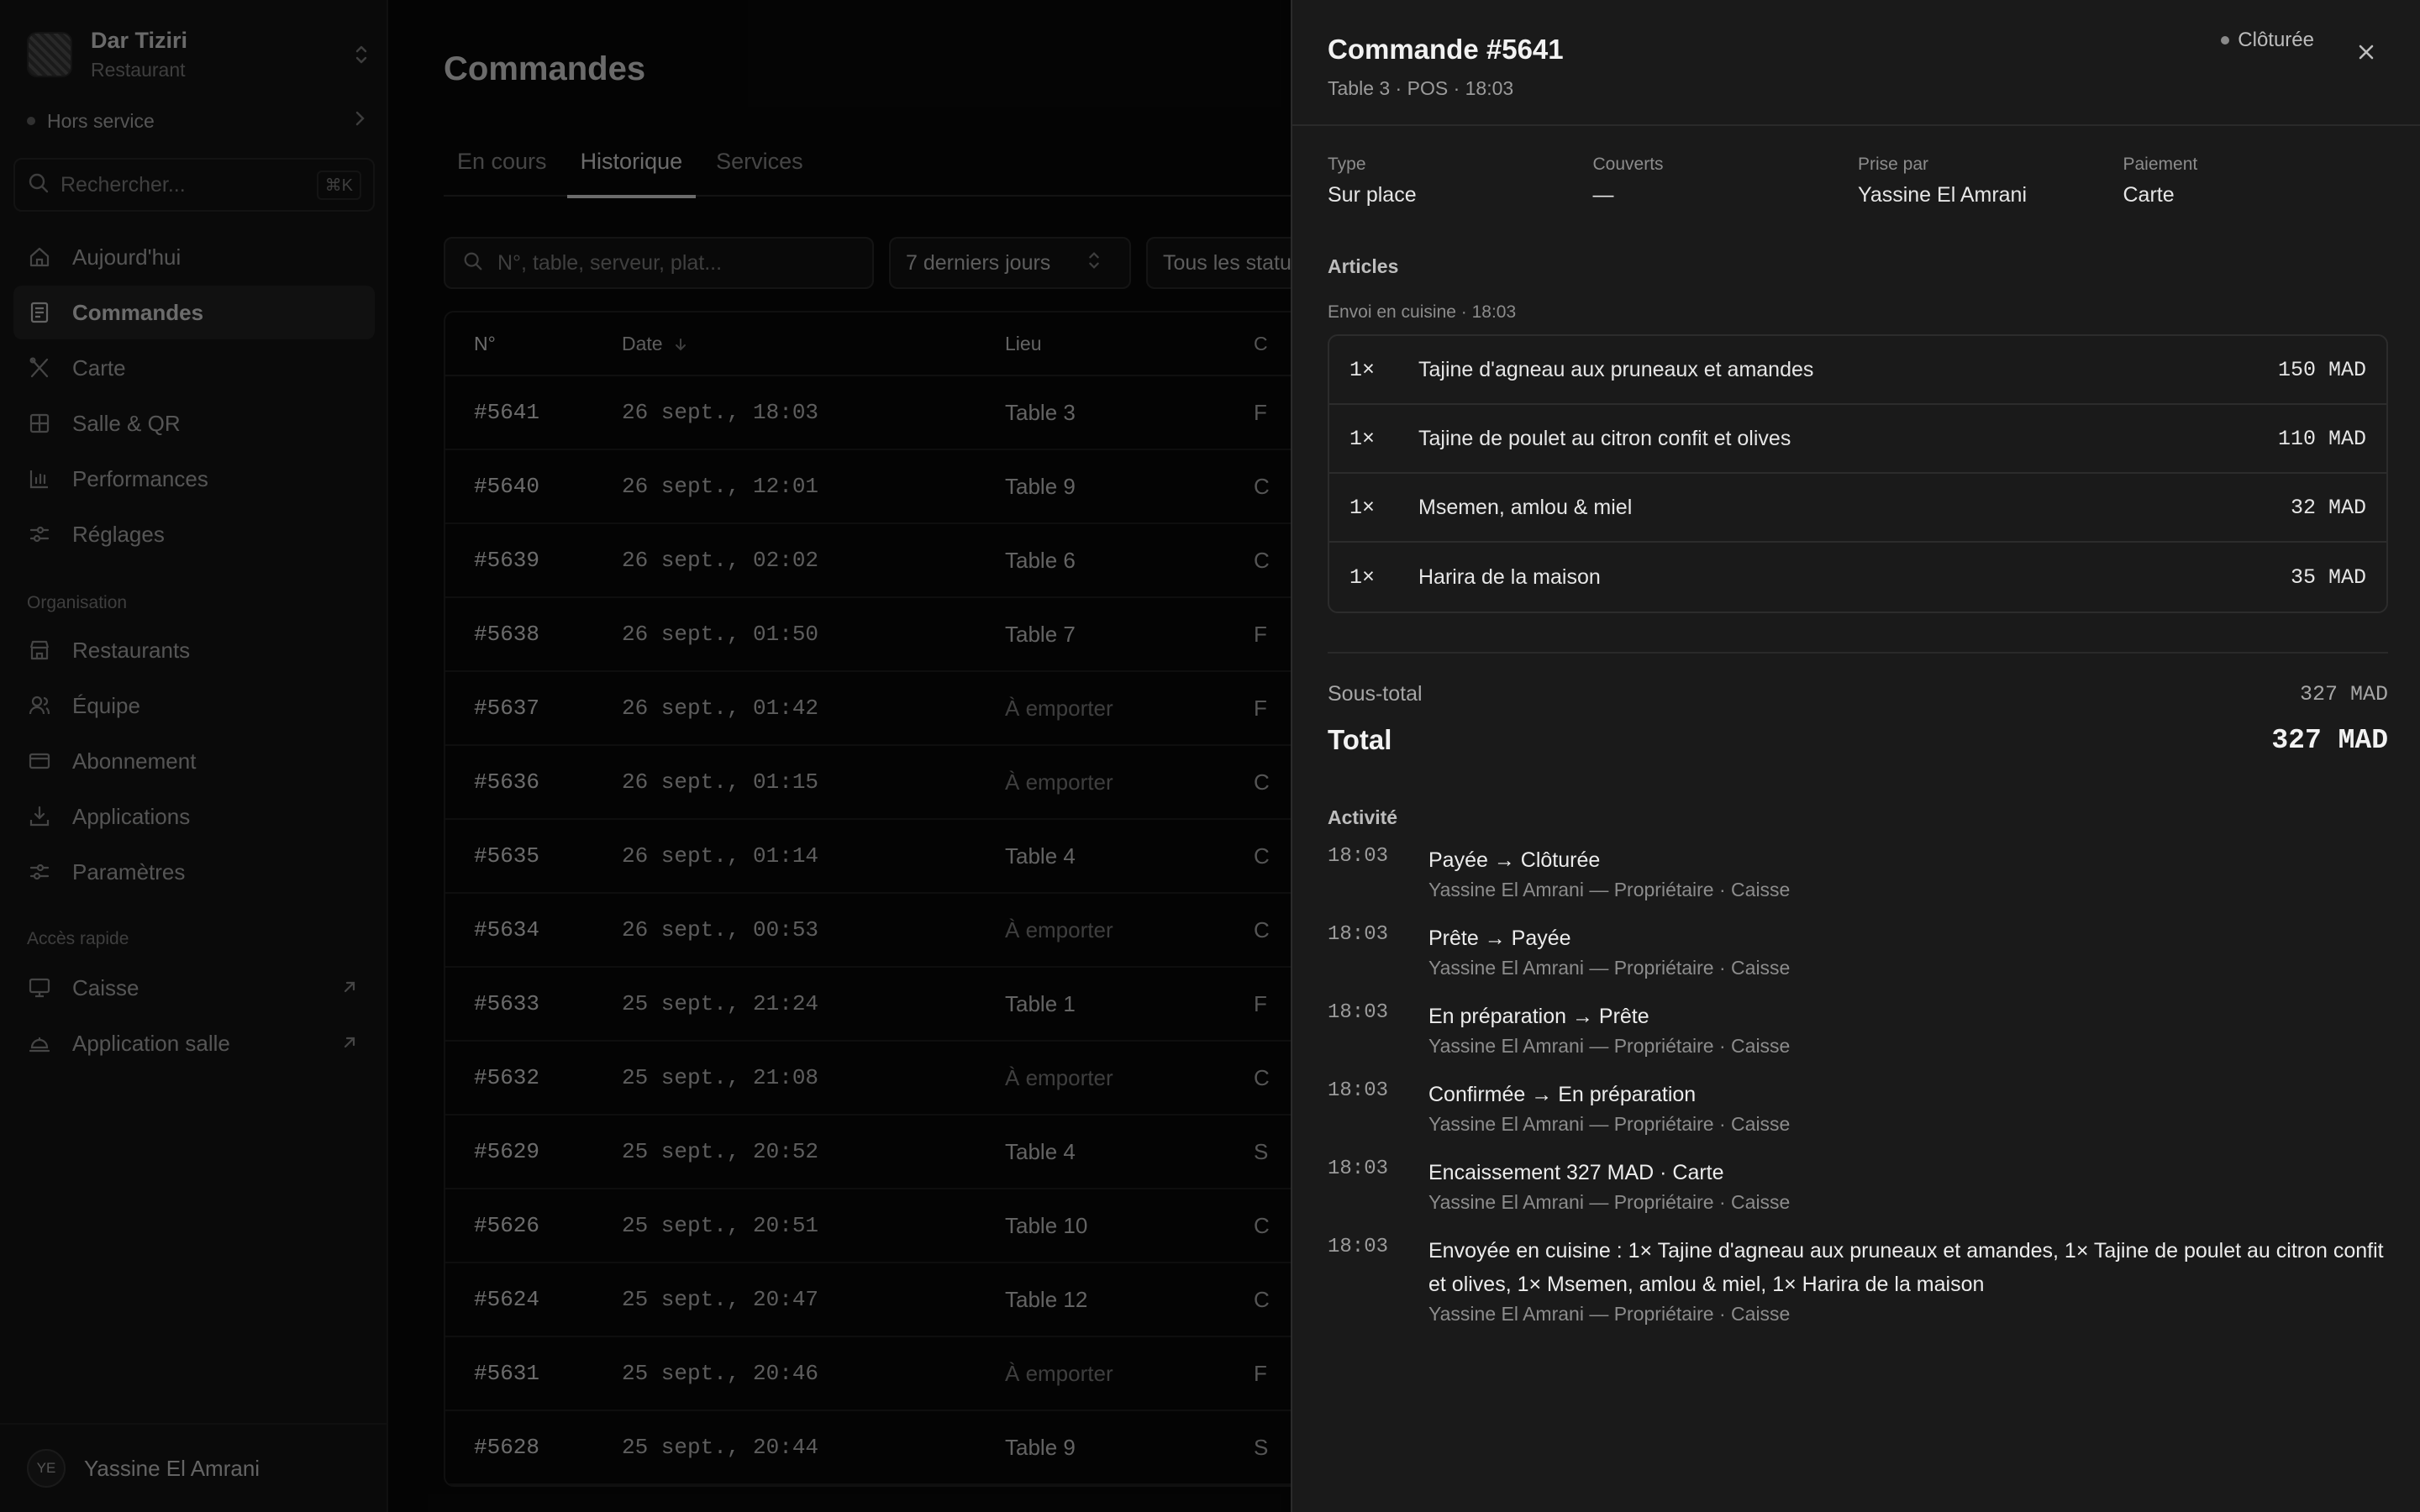 The image size is (2420, 1512). I want to click on order-place: Table 7, so click(1041, 634).